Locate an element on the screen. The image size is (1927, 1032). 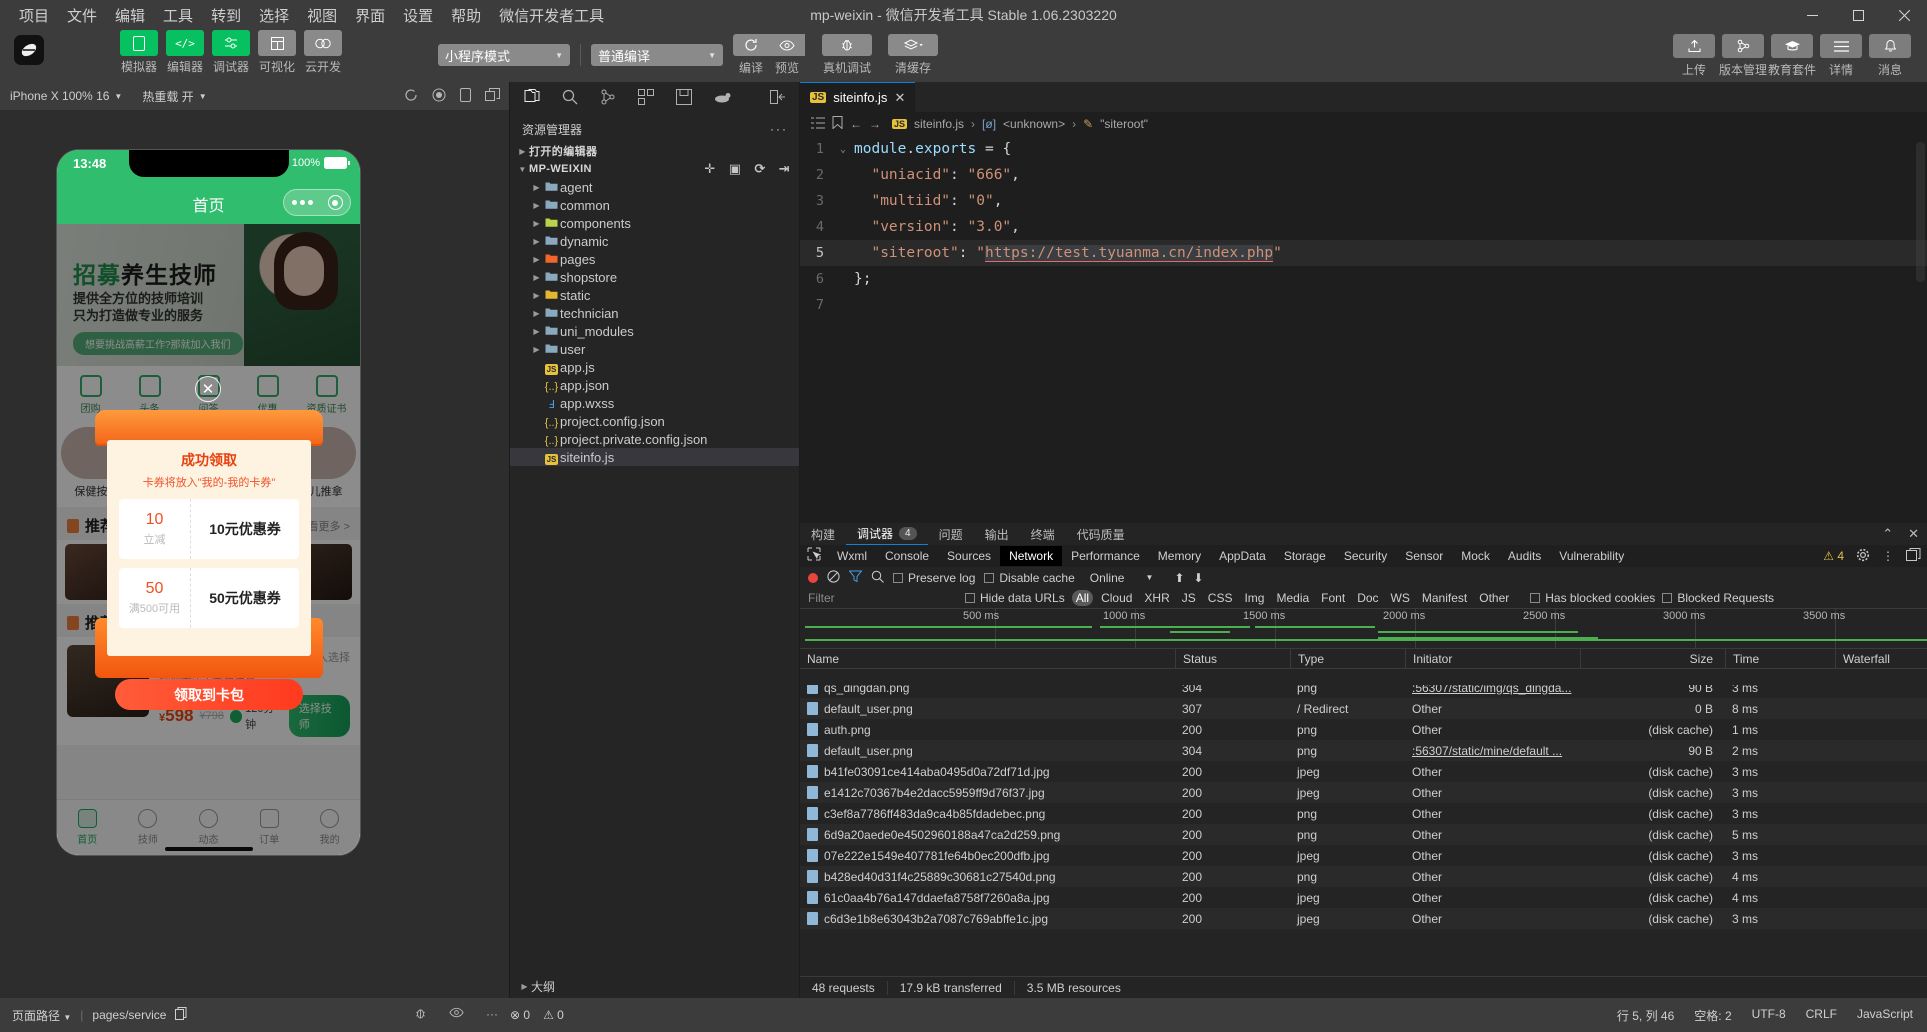
devtools-tab-console: Console is located at coordinates (907, 556).